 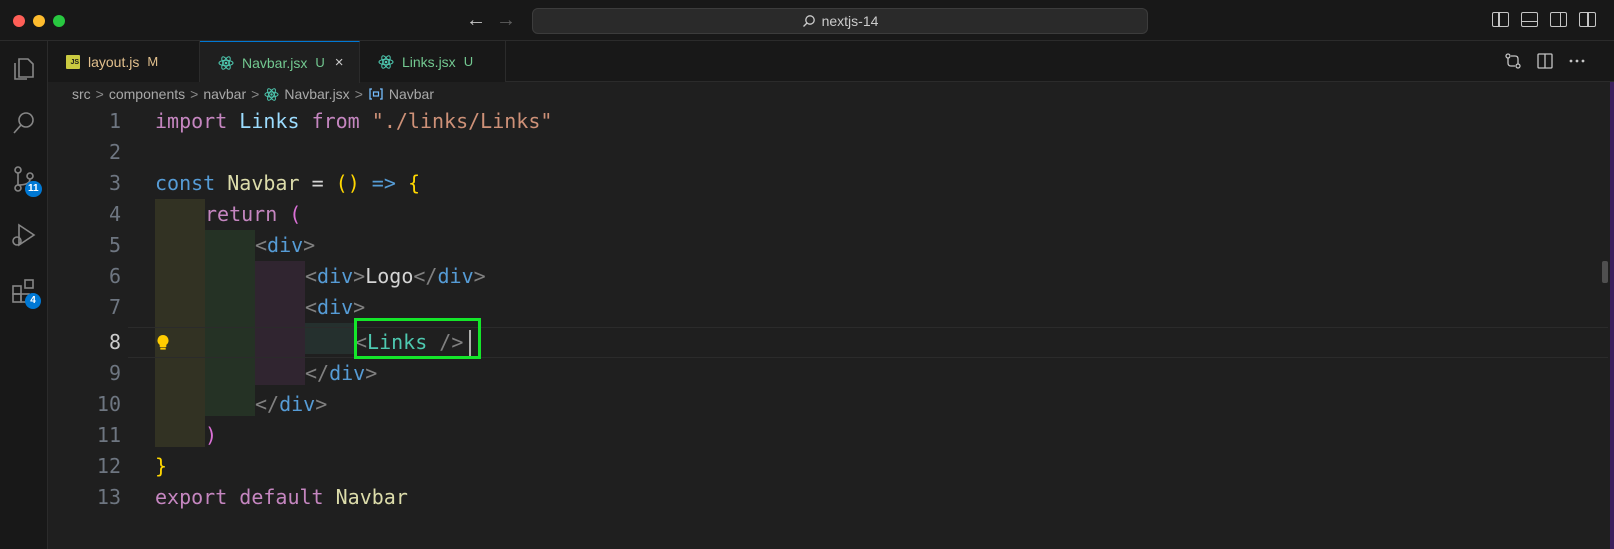 I want to click on code-line-11: ), so click(x=211, y=435).